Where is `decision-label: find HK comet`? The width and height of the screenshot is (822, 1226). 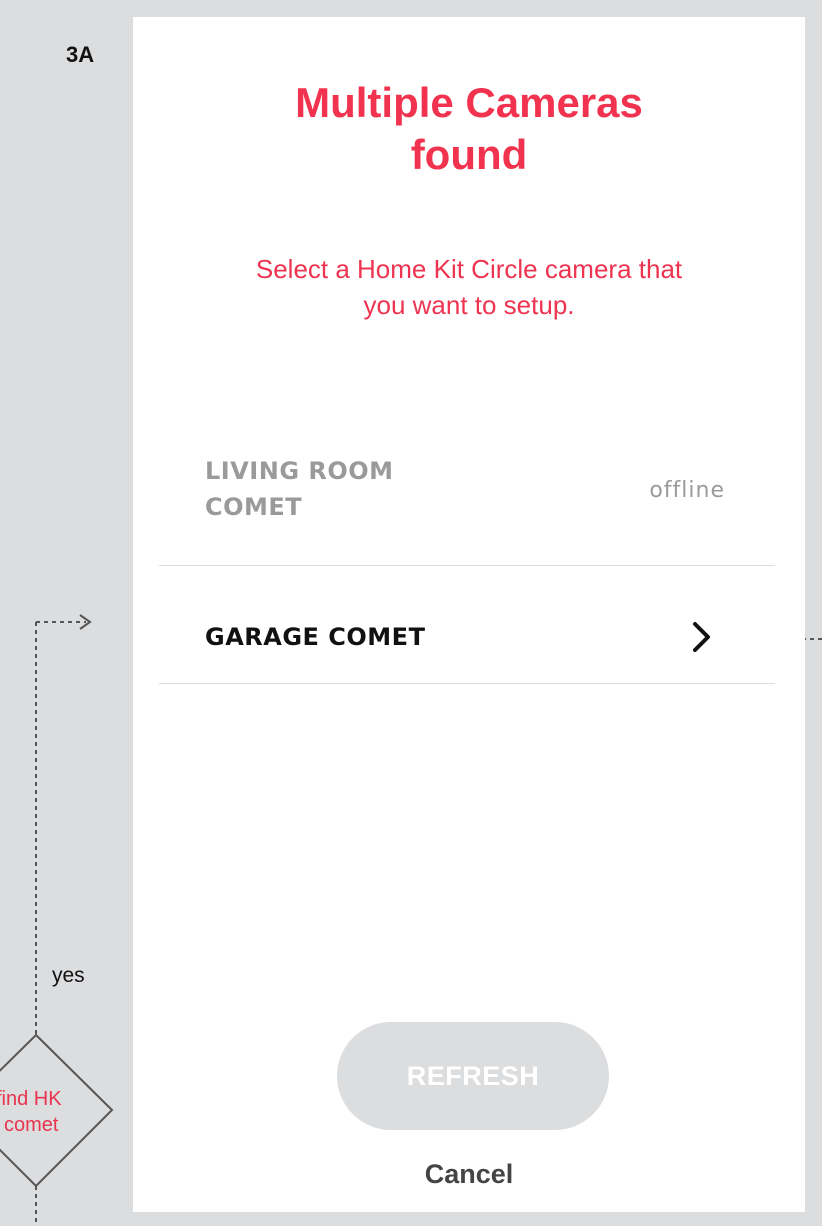 decision-label: find HK comet is located at coordinates (38, 1112).